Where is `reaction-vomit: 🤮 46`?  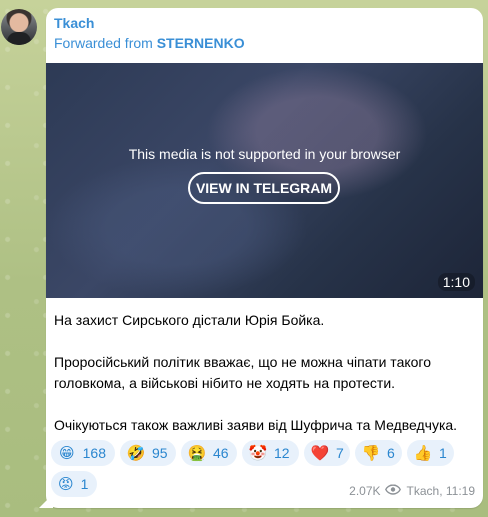 reaction-vomit: 🤮 46 is located at coordinates (209, 453).